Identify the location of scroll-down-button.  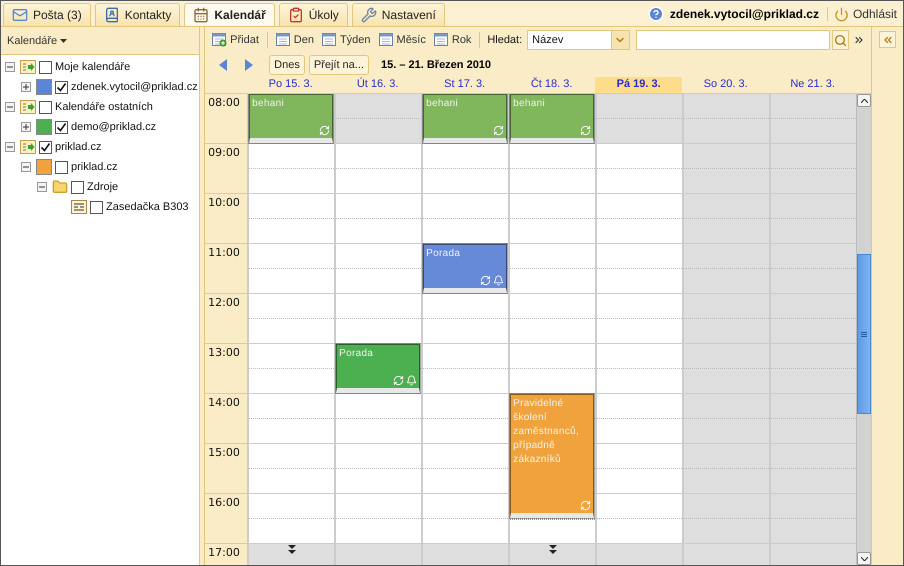
(864, 558).